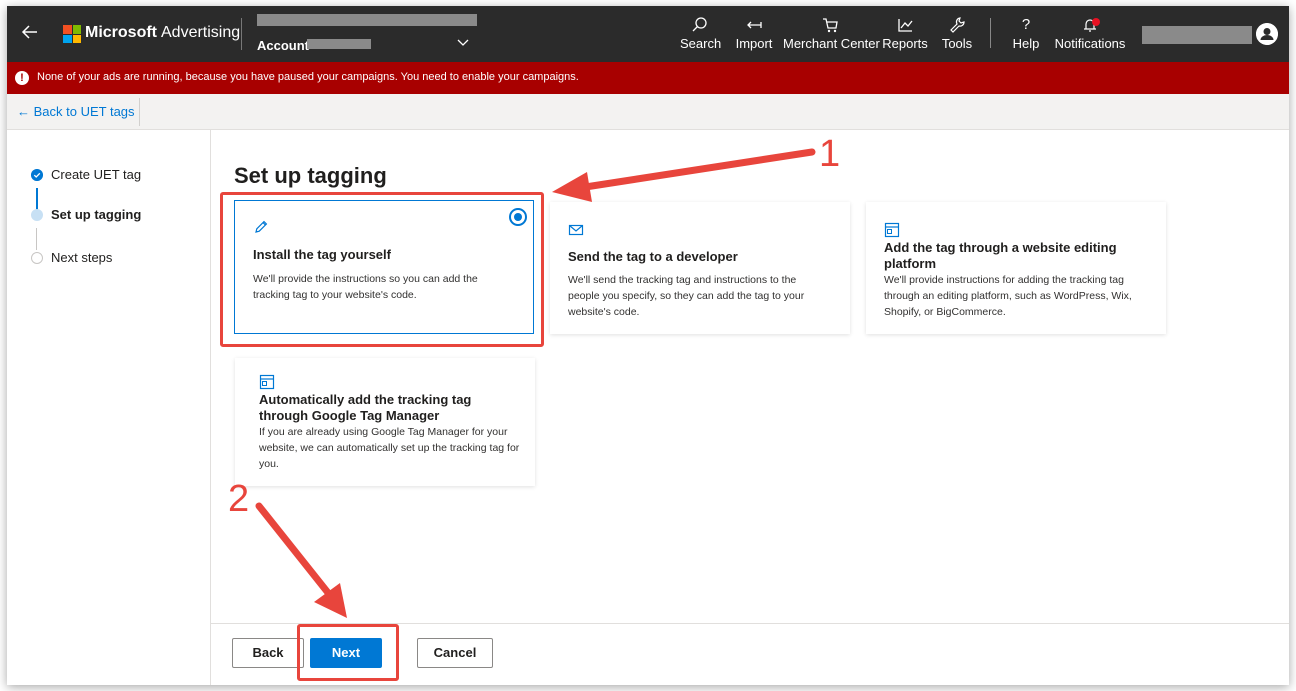 Image resolution: width=1296 pixels, height=691 pixels. I want to click on option-title: Send the tag to a developer, so click(653, 256).